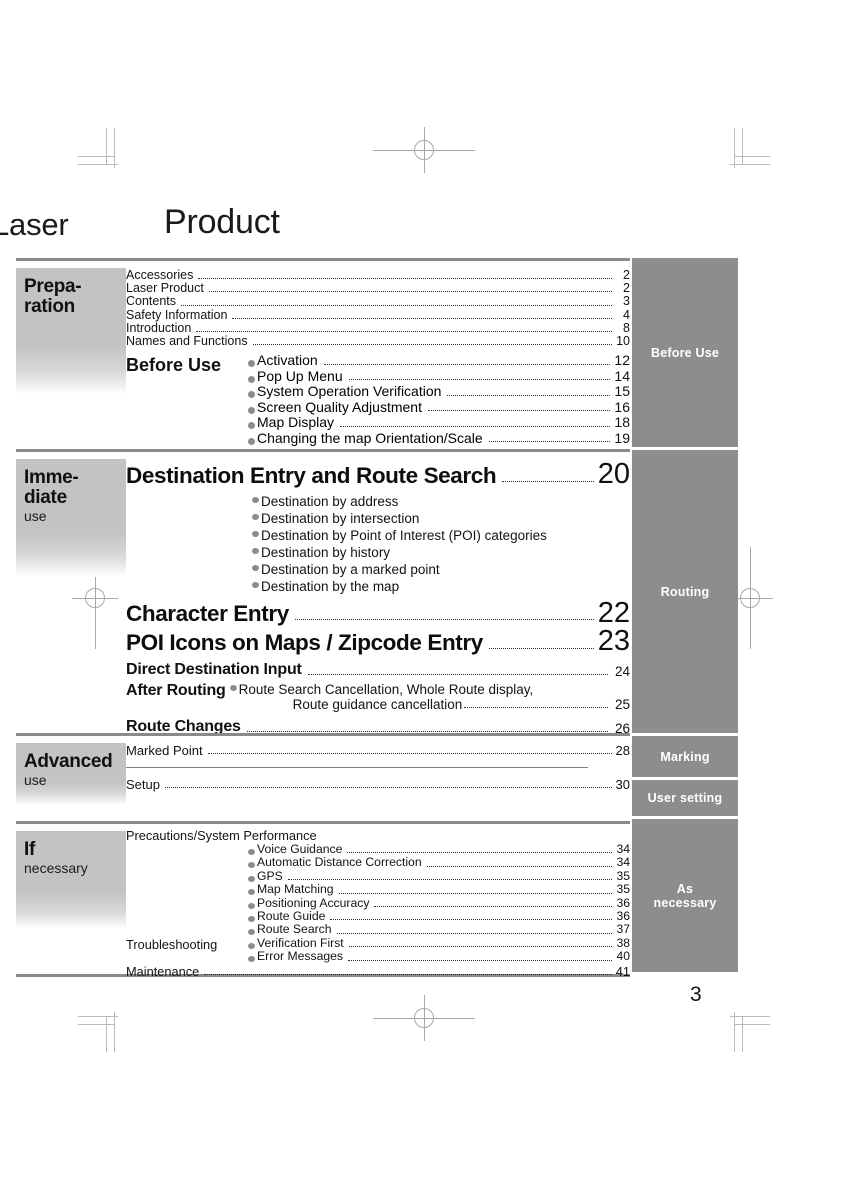 The width and height of the screenshot is (848, 1200). Describe the element at coordinates (71, 592) in the screenshot. I see `sidebar-tab-immediate: Imme-diate use` at that location.